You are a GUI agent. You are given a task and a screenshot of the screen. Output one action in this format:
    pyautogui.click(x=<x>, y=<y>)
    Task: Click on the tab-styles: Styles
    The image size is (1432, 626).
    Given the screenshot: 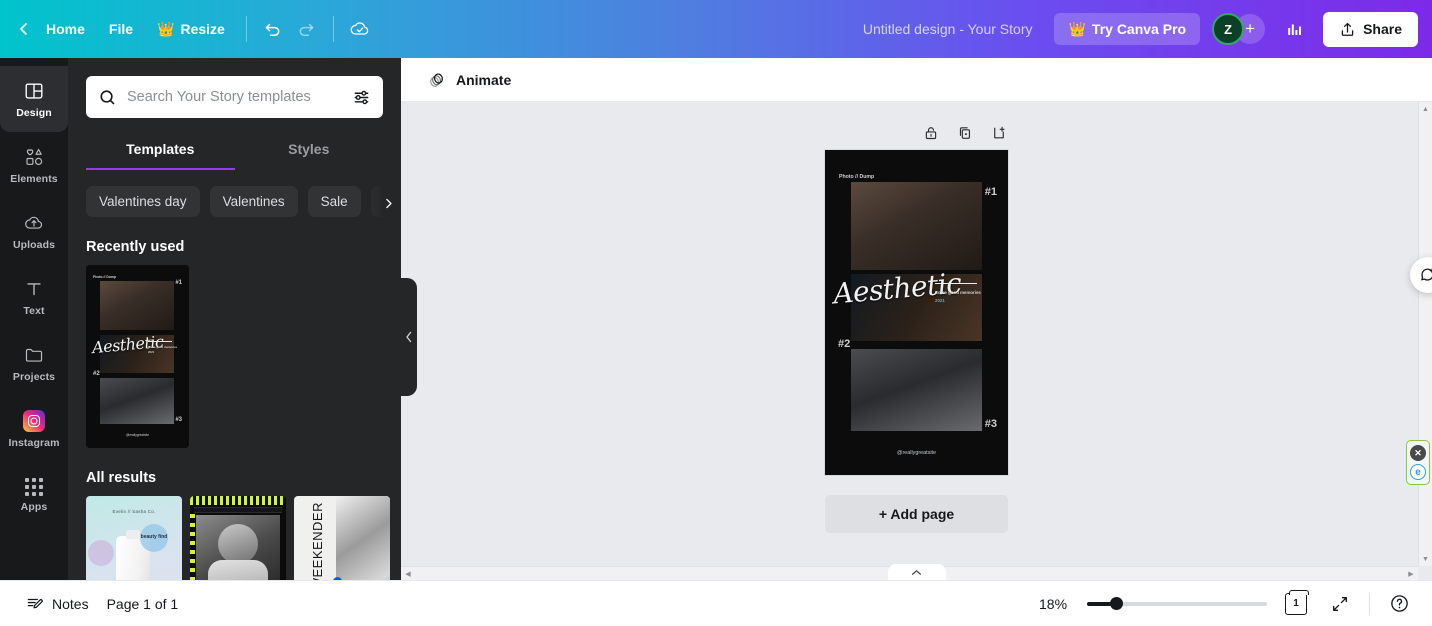 What is the action you would take?
    pyautogui.click(x=309, y=151)
    